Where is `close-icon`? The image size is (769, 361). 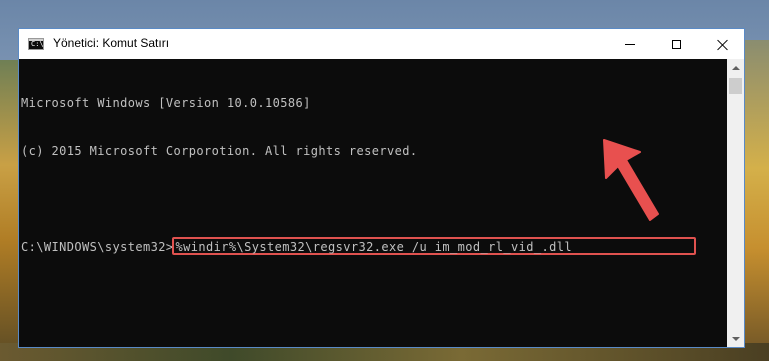
close-icon is located at coordinates (722, 44).